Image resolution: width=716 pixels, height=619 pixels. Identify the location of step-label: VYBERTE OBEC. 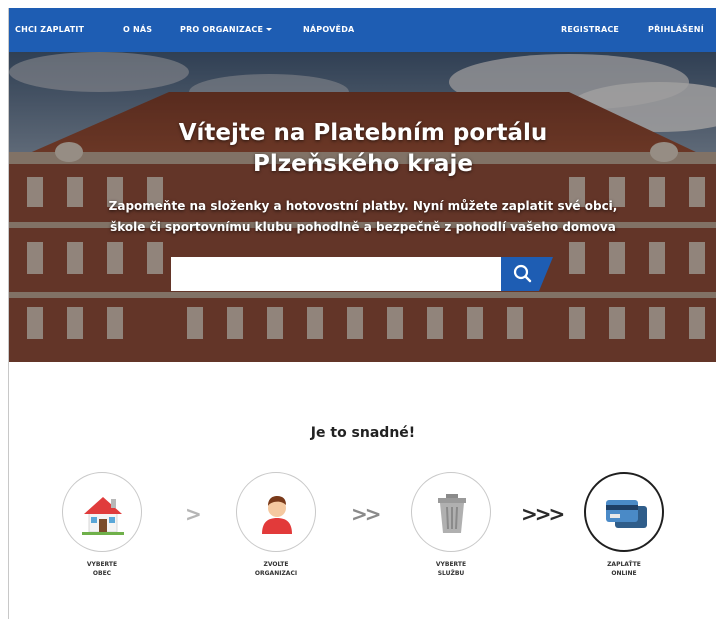
(102, 569).